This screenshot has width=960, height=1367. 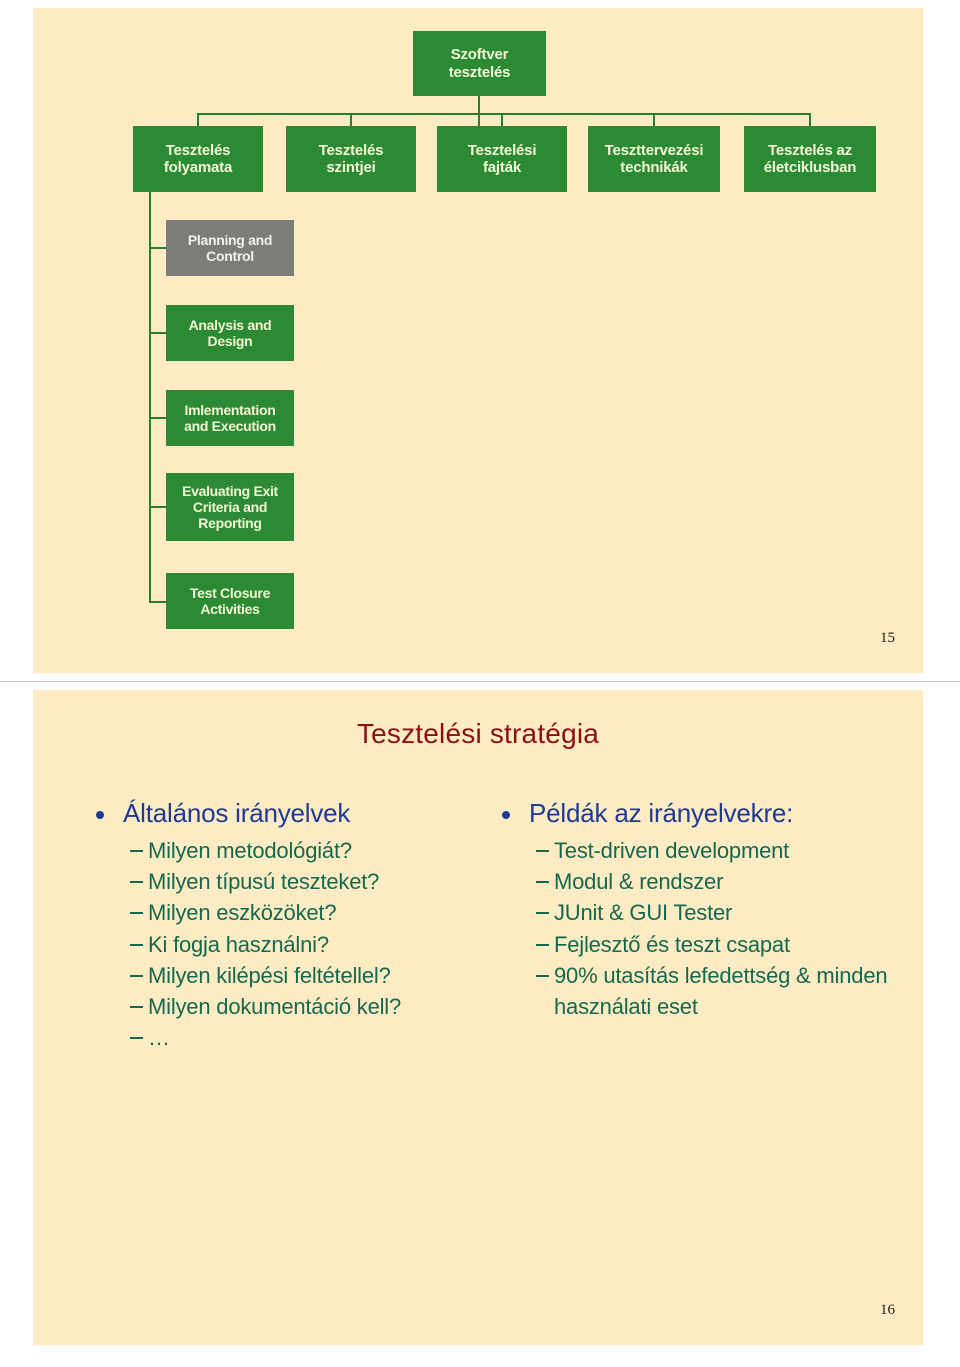 I want to click on list-item-label: Modul & rendszer, so click(x=639, y=882).